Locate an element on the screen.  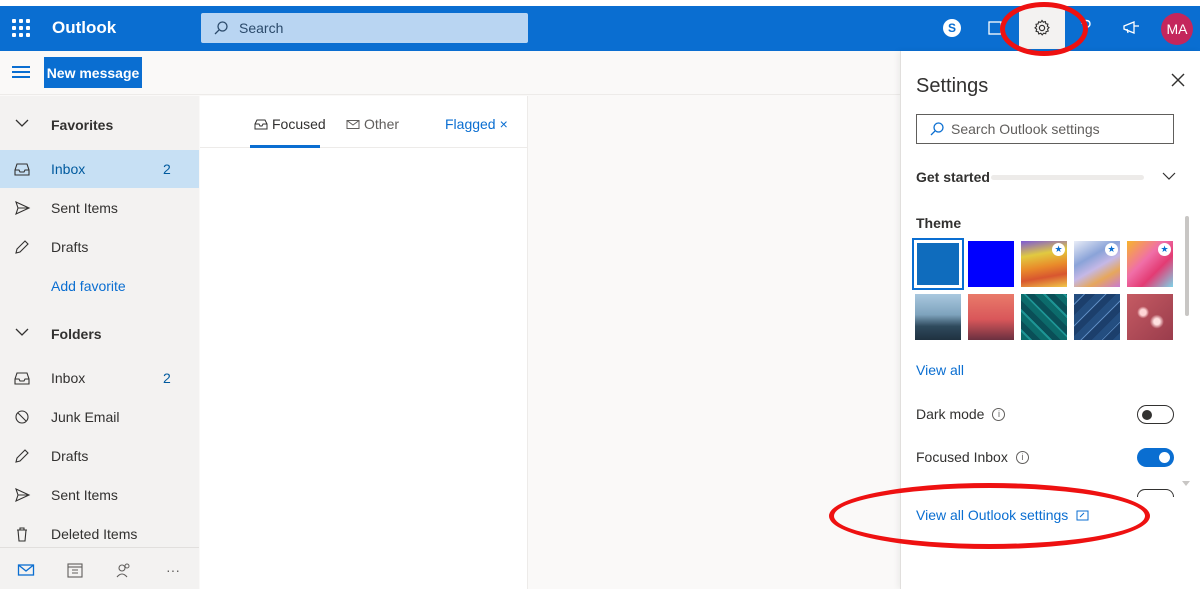
sidebar-item-label: Deleted Items is located at coordinates (94, 534).